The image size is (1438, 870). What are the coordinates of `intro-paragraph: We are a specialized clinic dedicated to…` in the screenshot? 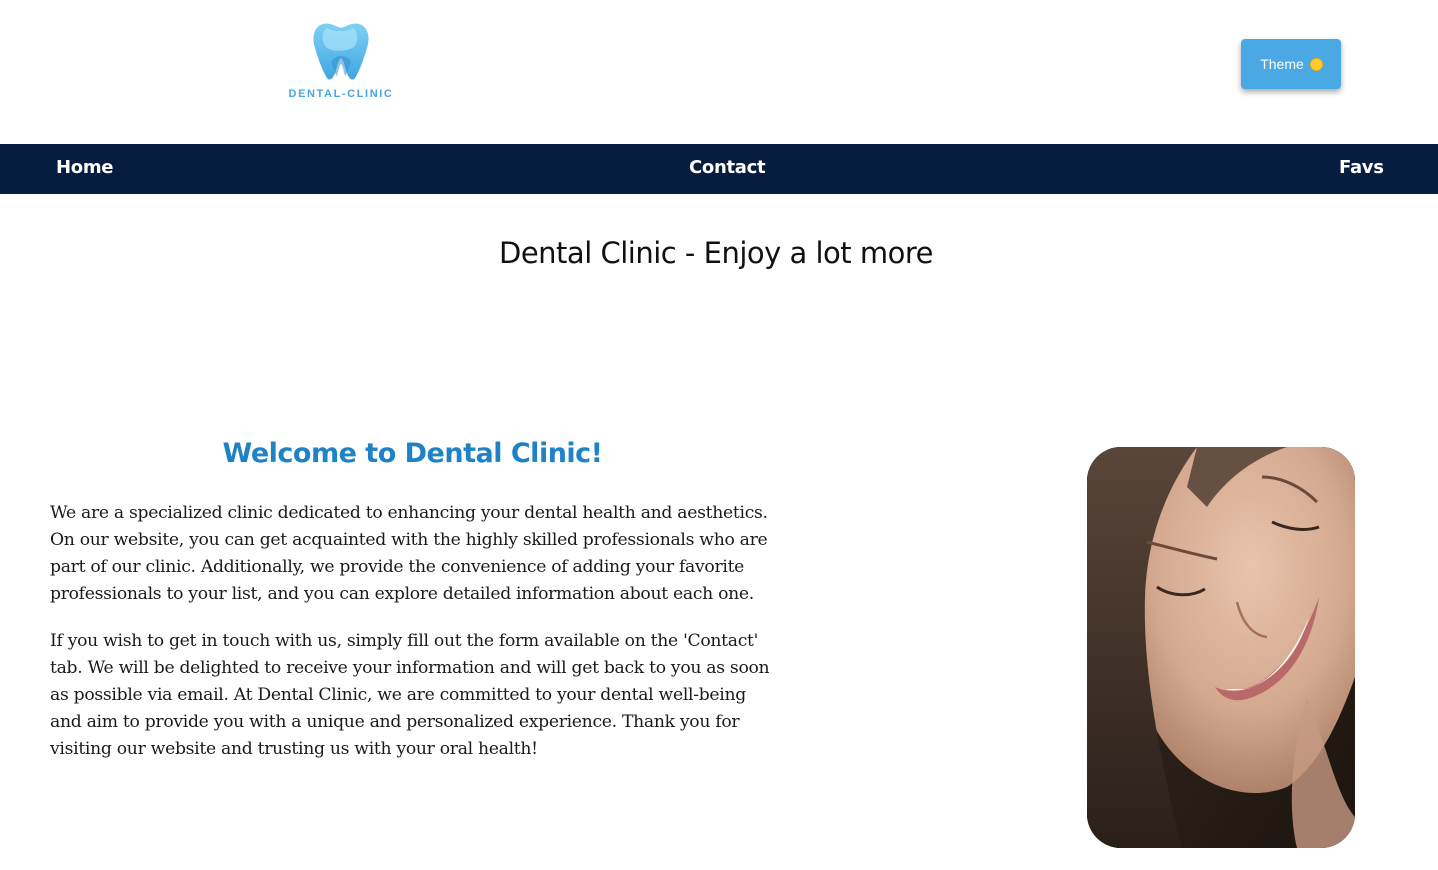 It's located at (409, 553).